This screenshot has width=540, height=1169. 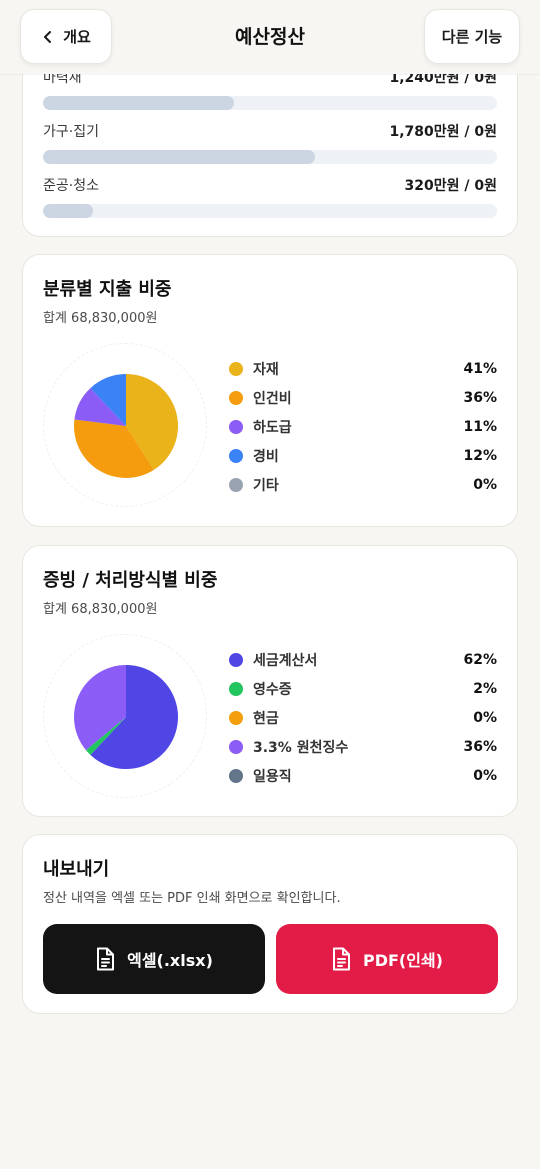 What do you see at coordinates (480, 426) in the screenshot?
I see `legend-percent: 11%` at bounding box center [480, 426].